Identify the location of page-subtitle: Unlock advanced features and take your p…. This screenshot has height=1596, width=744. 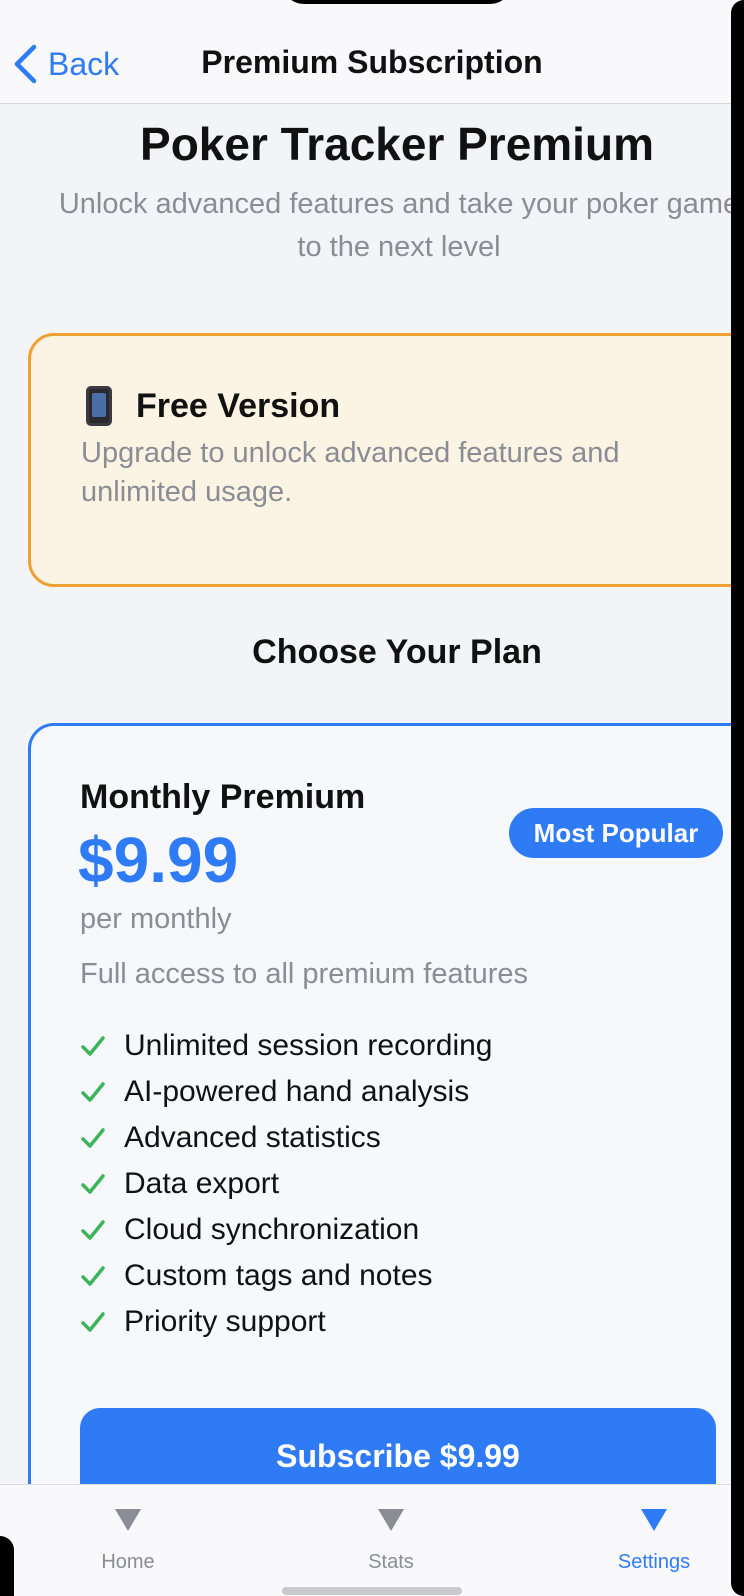
(399, 225).